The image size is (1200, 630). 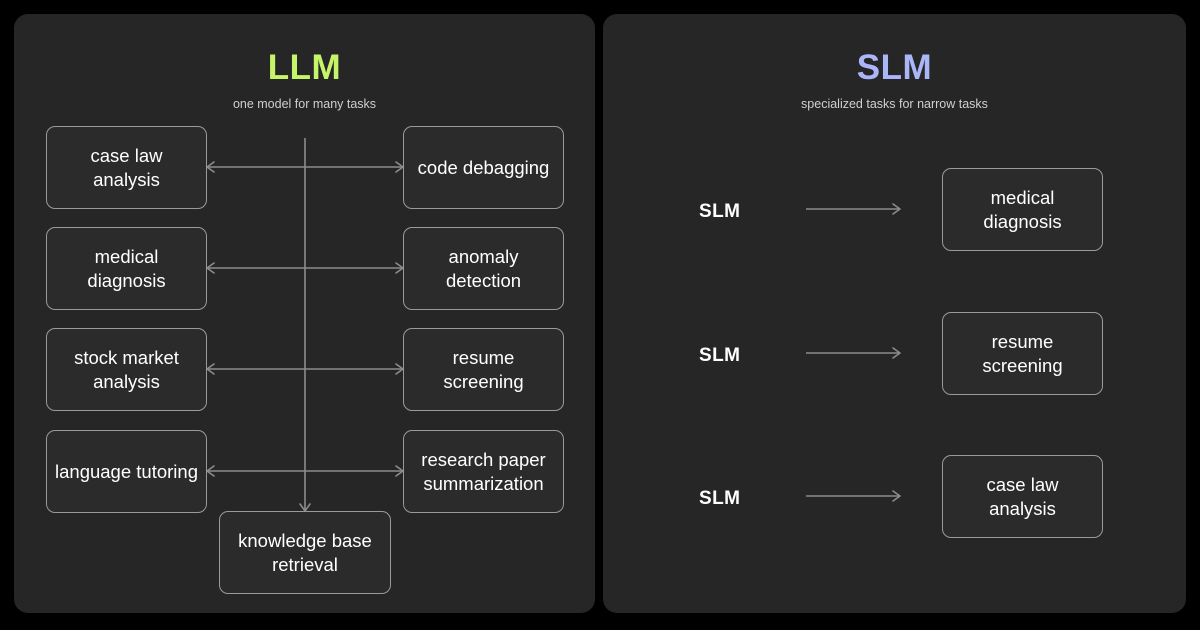 I want to click on llm-task-case-law-analysis: case law analysis, so click(x=126, y=167).